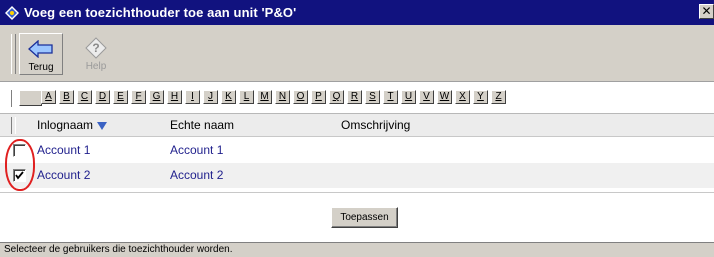 Image resolution: width=714 pixels, height=257 pixels. What do you see at coordinates (12, 12) in the screenshot?
I see `app-logo-icon` at bounding box center [12, 12].